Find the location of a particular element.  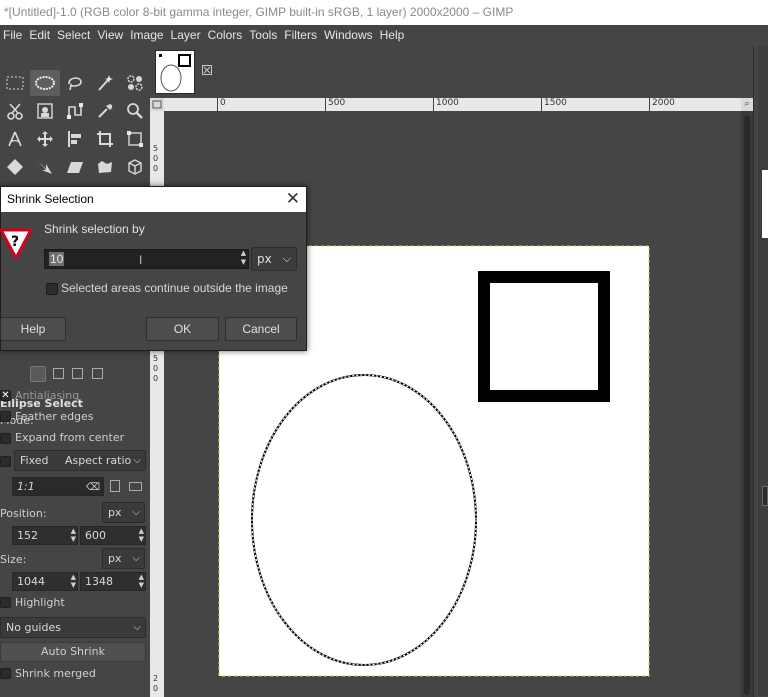

menu-view: View is located at coordinates (110, 35).